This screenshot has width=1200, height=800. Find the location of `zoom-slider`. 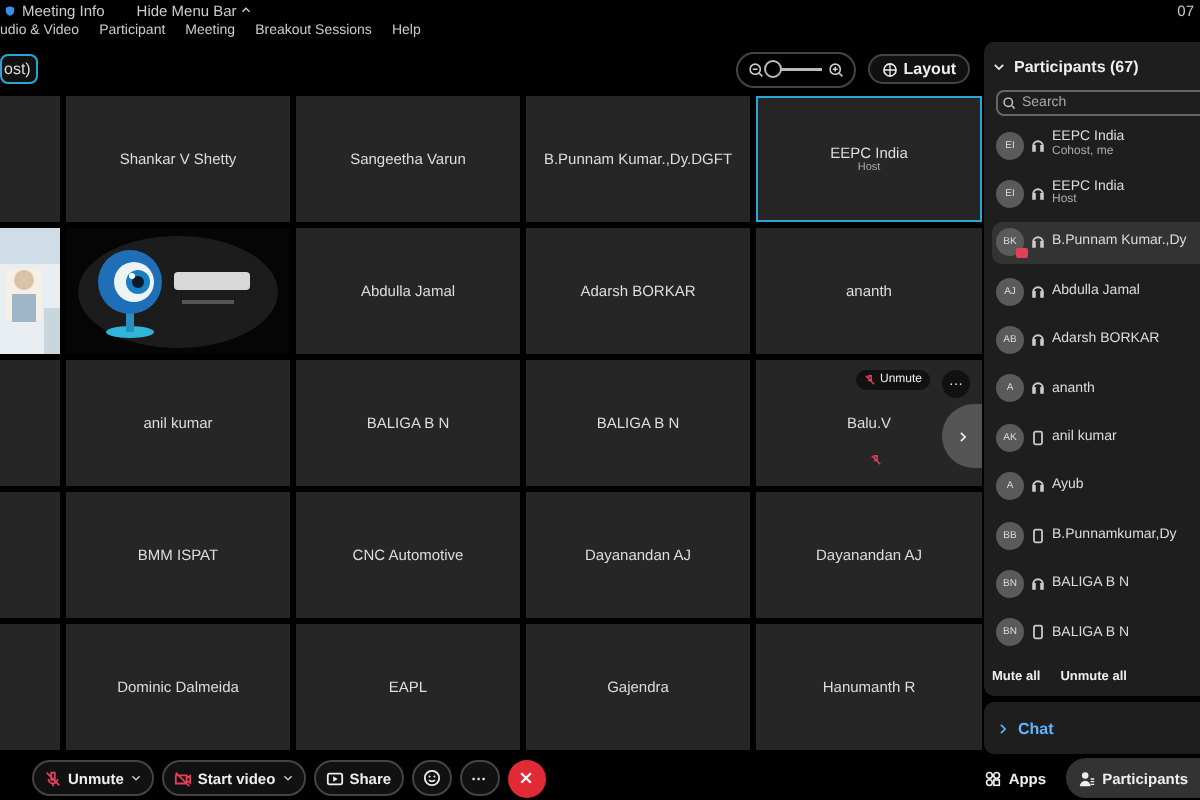

zoom-slider is located at coordinates (795, 69).